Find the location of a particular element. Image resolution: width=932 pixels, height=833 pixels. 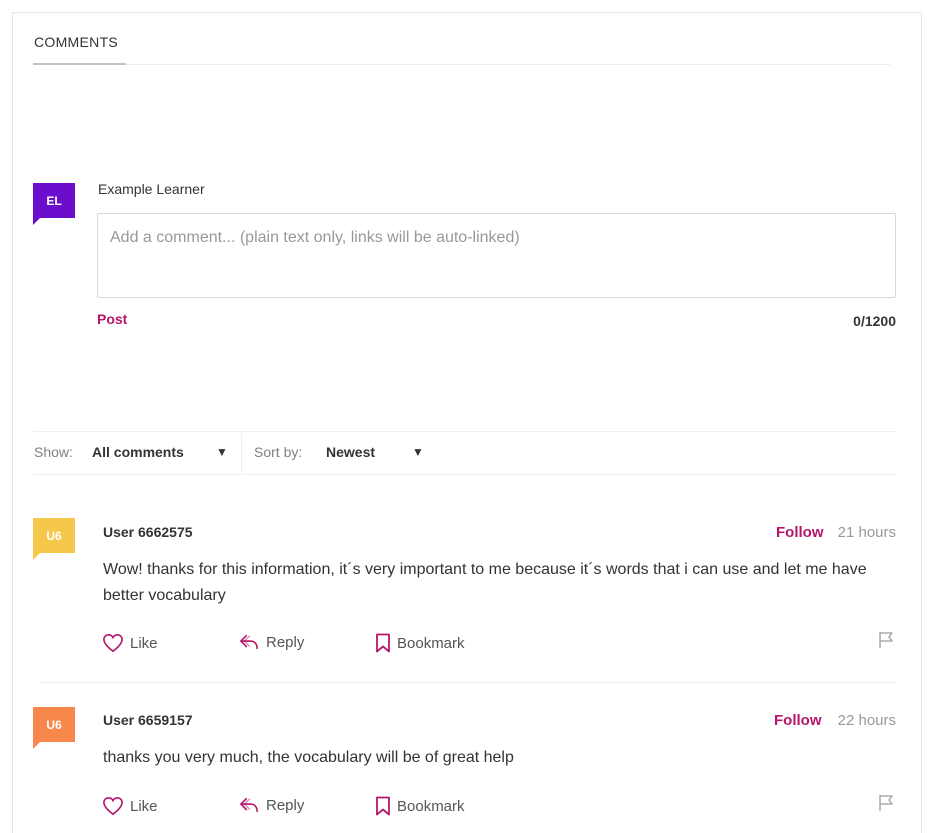

sort-label: Sort by: is located at coordinates (278, 452).